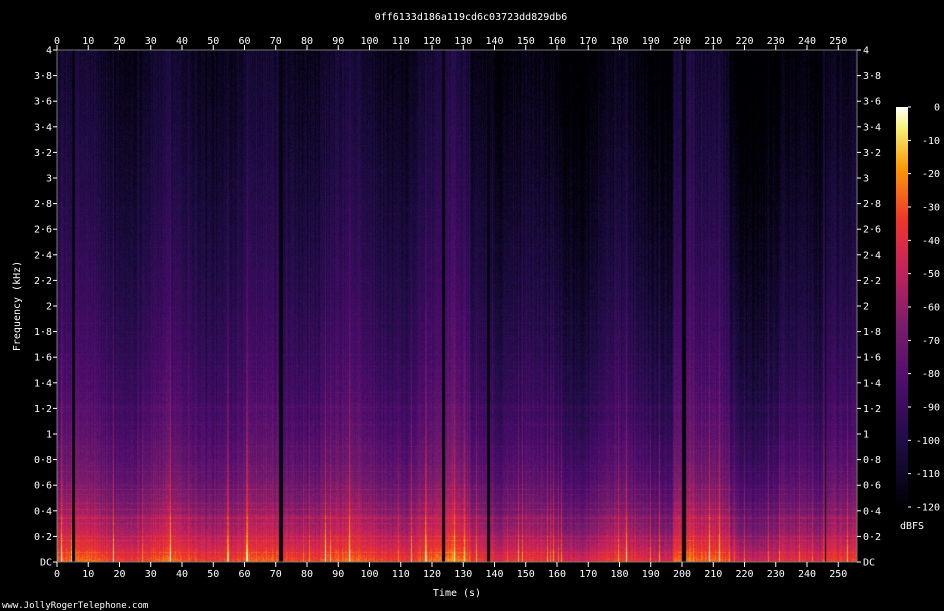 The height and width of the screenshot is (611, 944). What do you see at coordinates (43, 127) in the screenshot?
I see `y-tick-label-left: 3·4` at bounding box center [43, 127].